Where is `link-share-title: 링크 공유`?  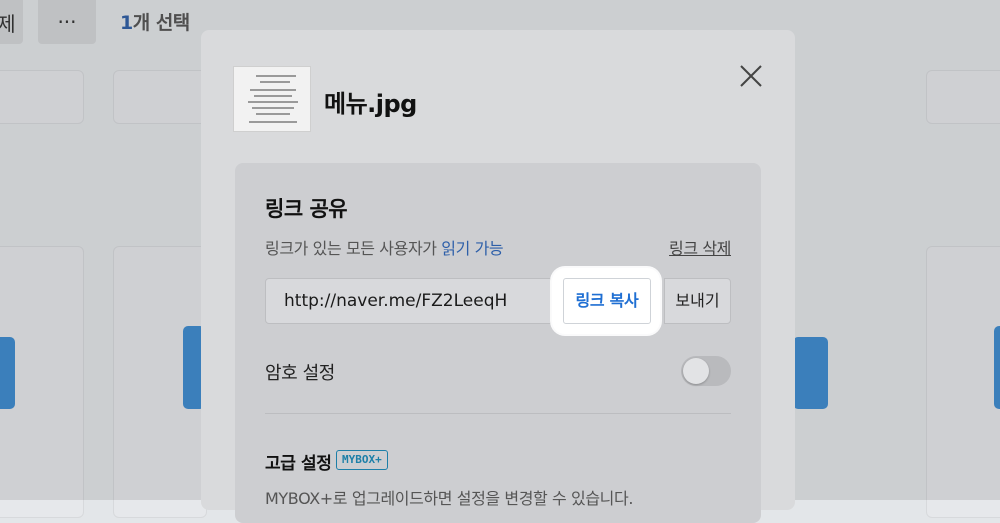 link-share-title: 링크 공유 is located at coordinates (306, 209).